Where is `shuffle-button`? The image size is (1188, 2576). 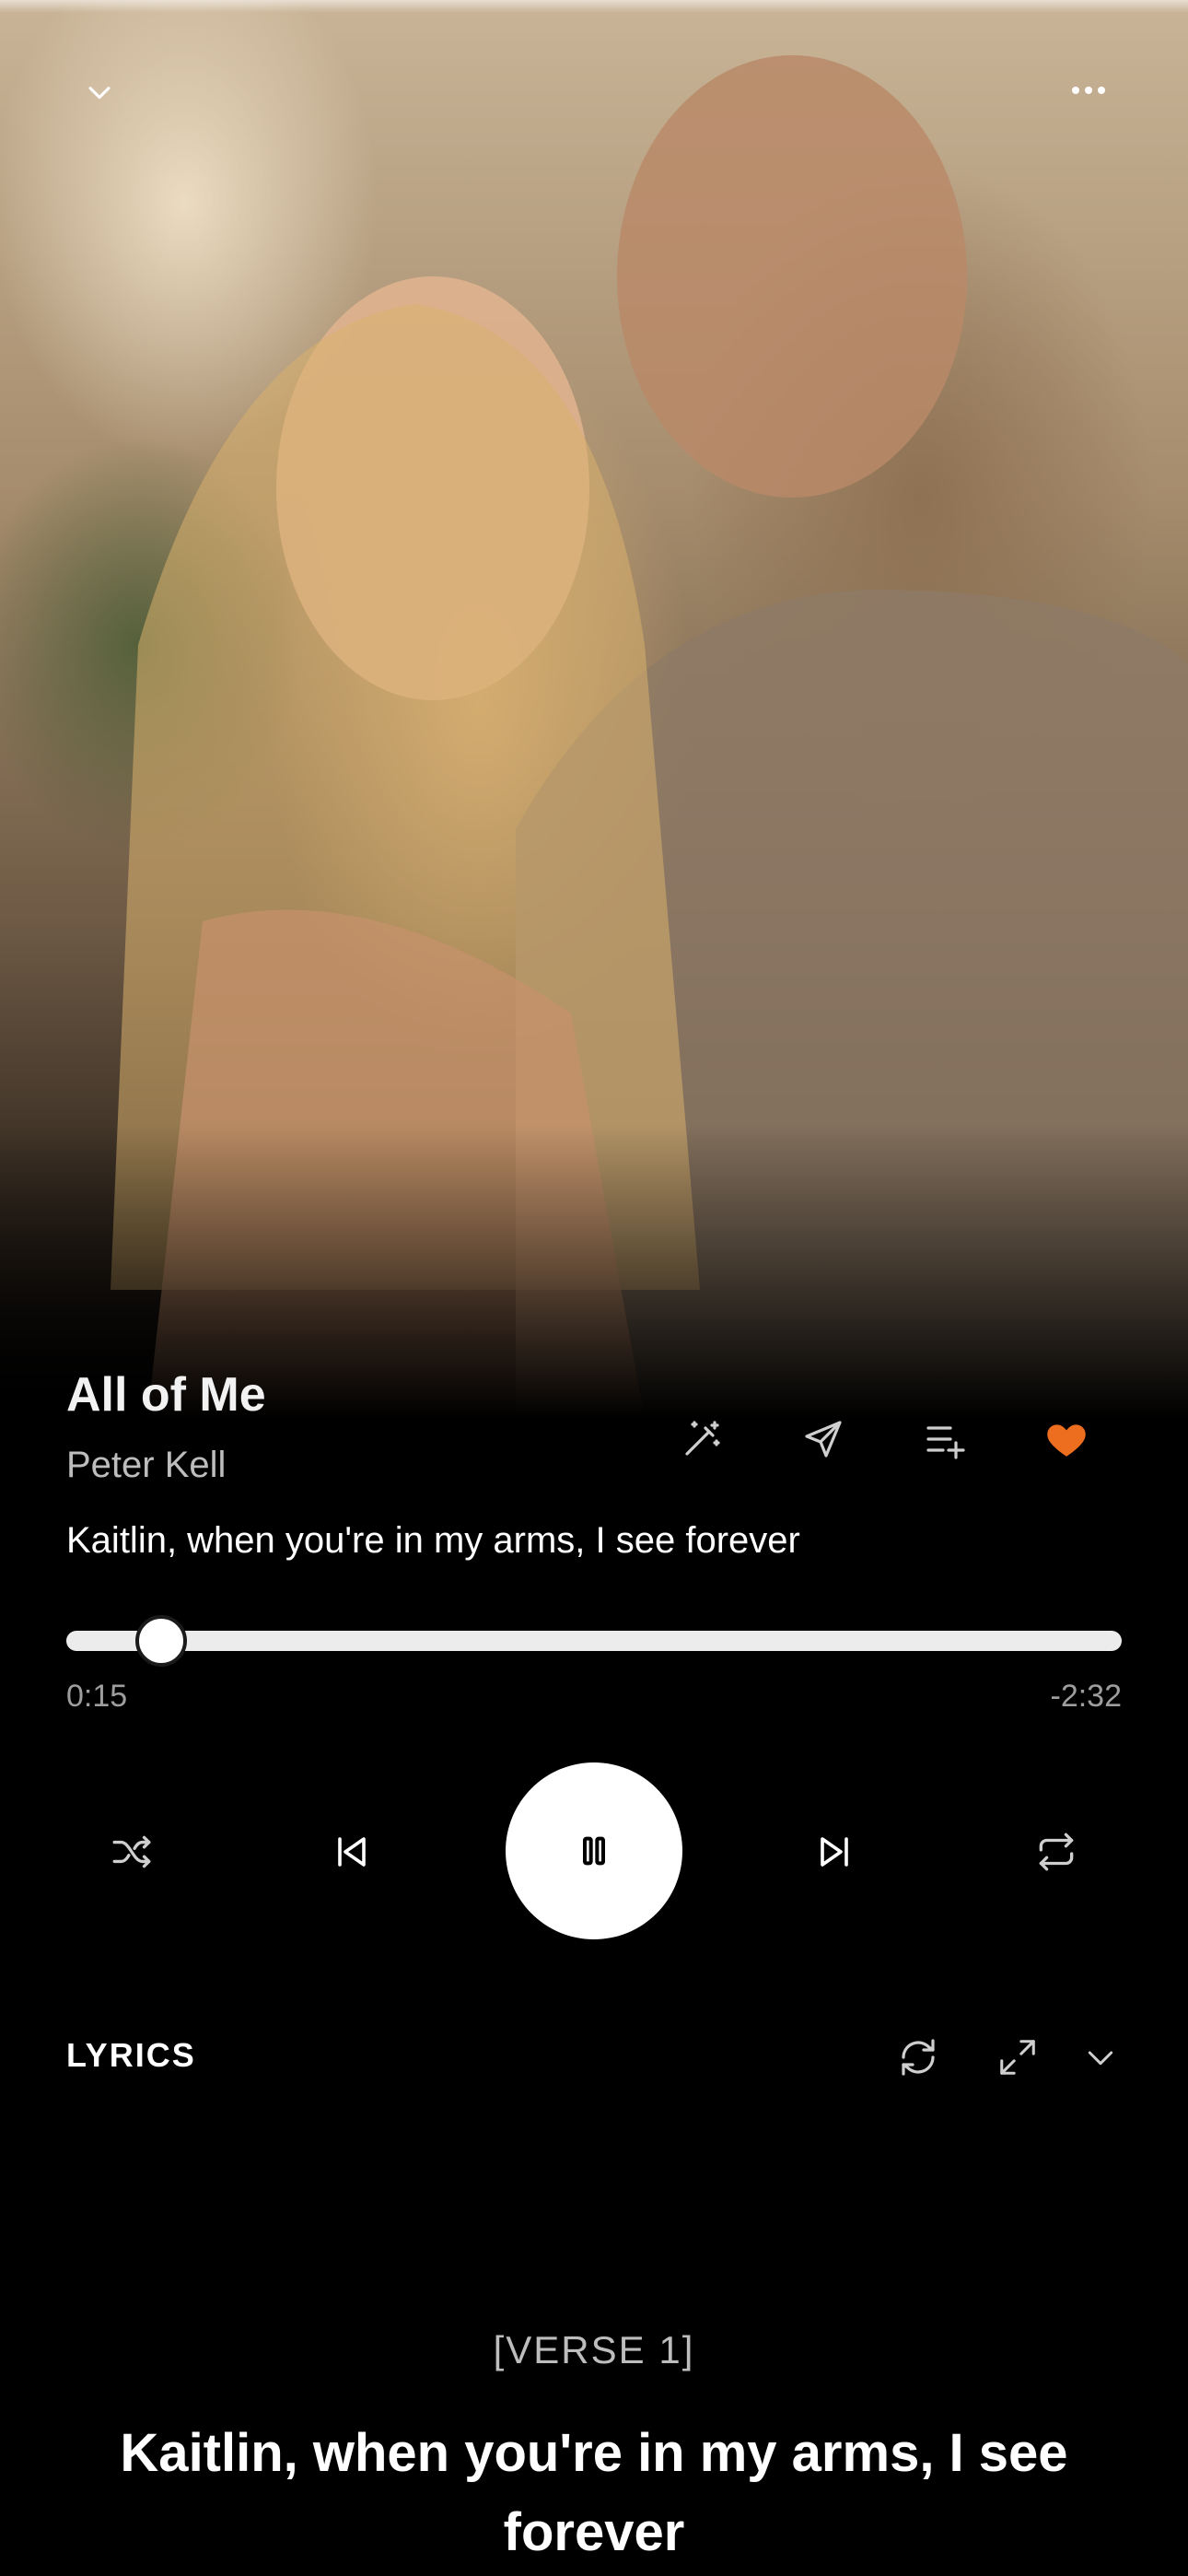
shuffle-button is located at coordinates (131, 1851).